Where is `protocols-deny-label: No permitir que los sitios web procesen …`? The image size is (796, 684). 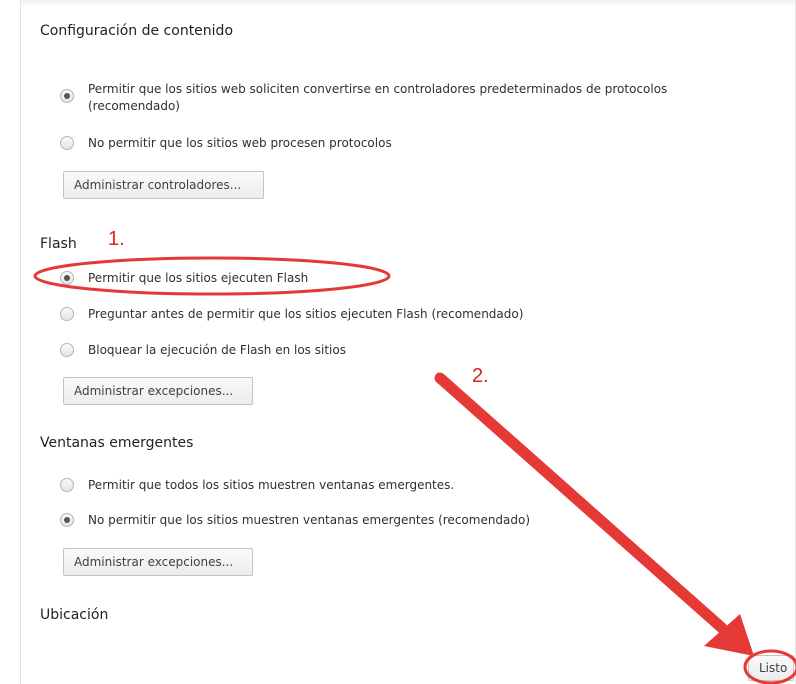 protocols-deny-label: No permitir que los sitios web procesen … is located at coordinates (240, 143).